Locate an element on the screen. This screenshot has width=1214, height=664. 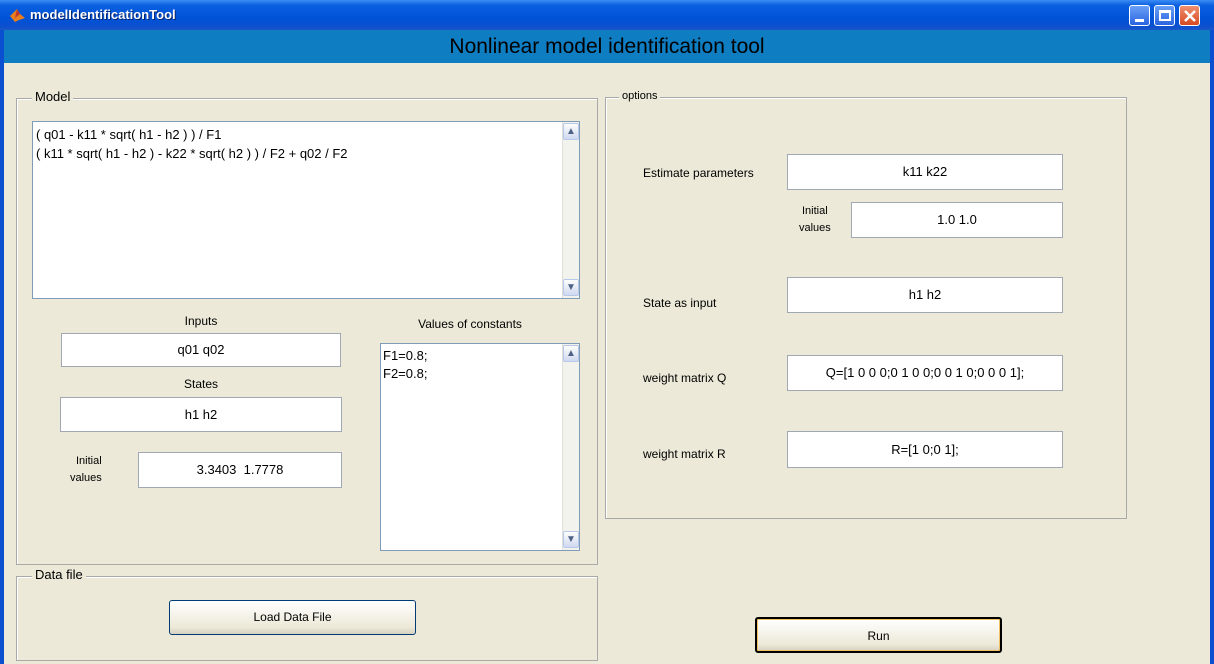
options-initial-label-line1: Initial is located at coordinates (815, 211).